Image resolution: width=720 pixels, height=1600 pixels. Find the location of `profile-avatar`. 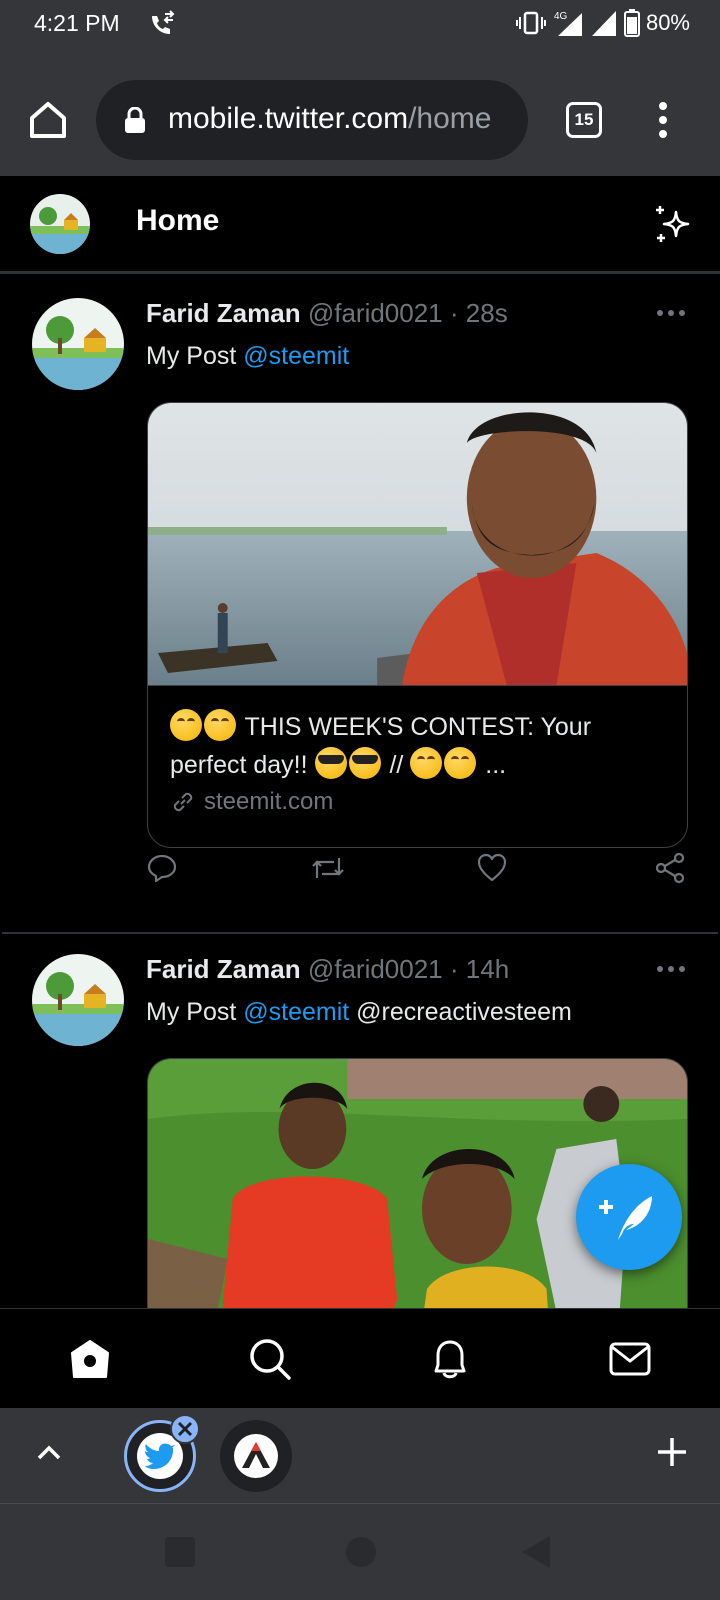

profile-avatar is located at coordinates (60, 224).